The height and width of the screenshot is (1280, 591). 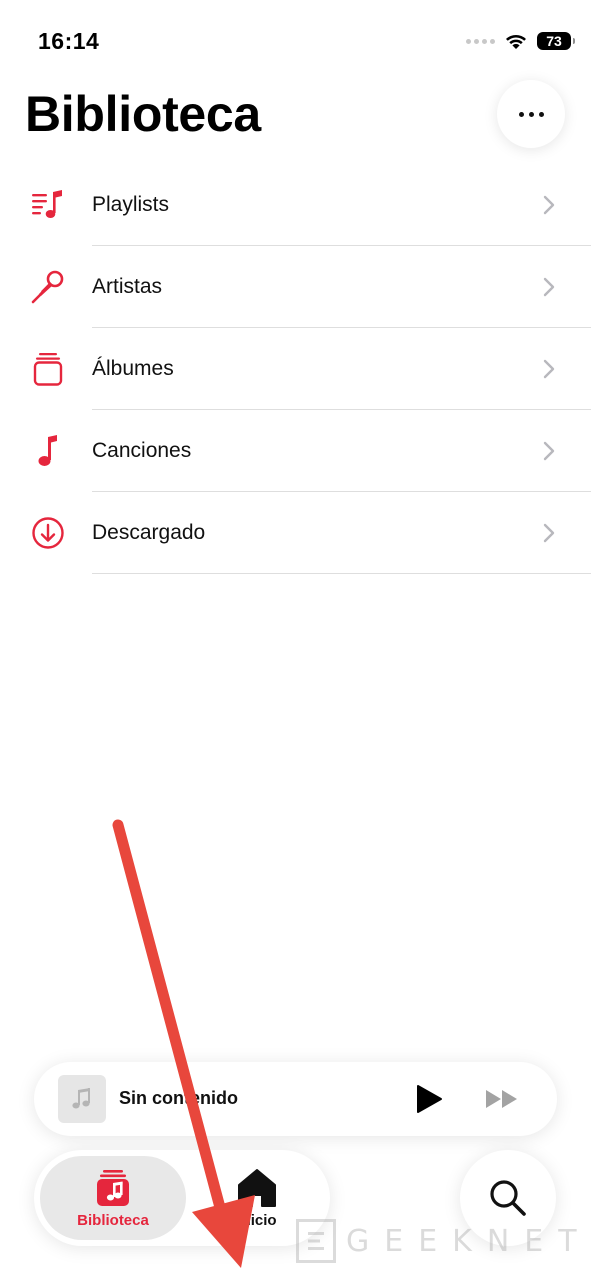 What do you see at coordinates (295, 451) in the screenshot?
I see `library-item-canciones: Canciones` at bounding box center [295, 451].